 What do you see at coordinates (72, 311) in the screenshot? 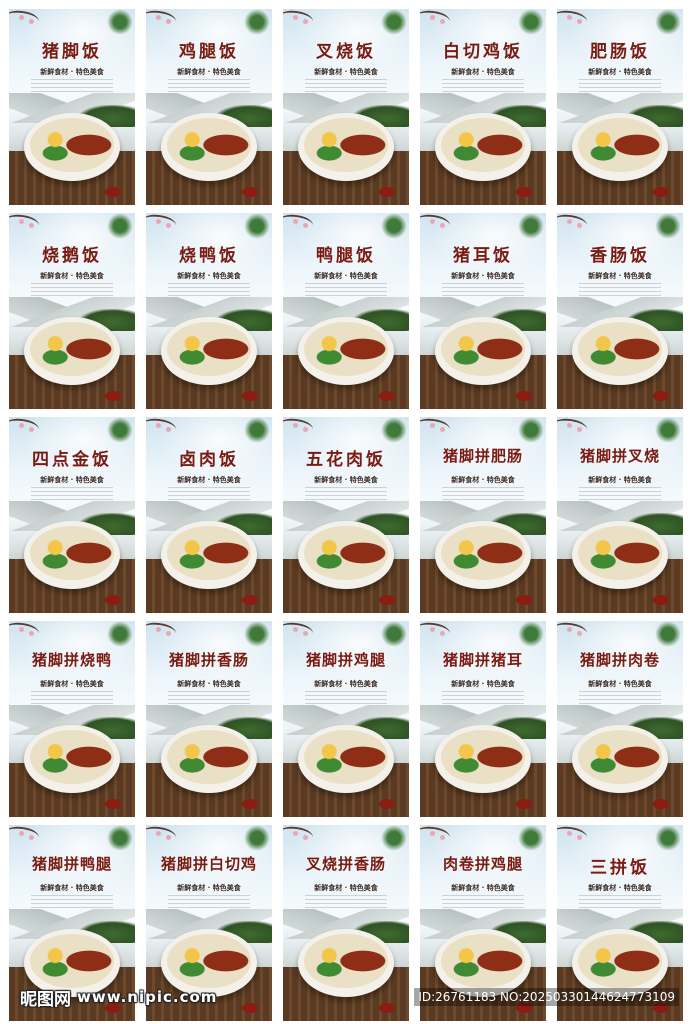
I see `poster-card: 烧鹅饭 新鲜食材 · 特色美食` at bounding box center [72, 311].